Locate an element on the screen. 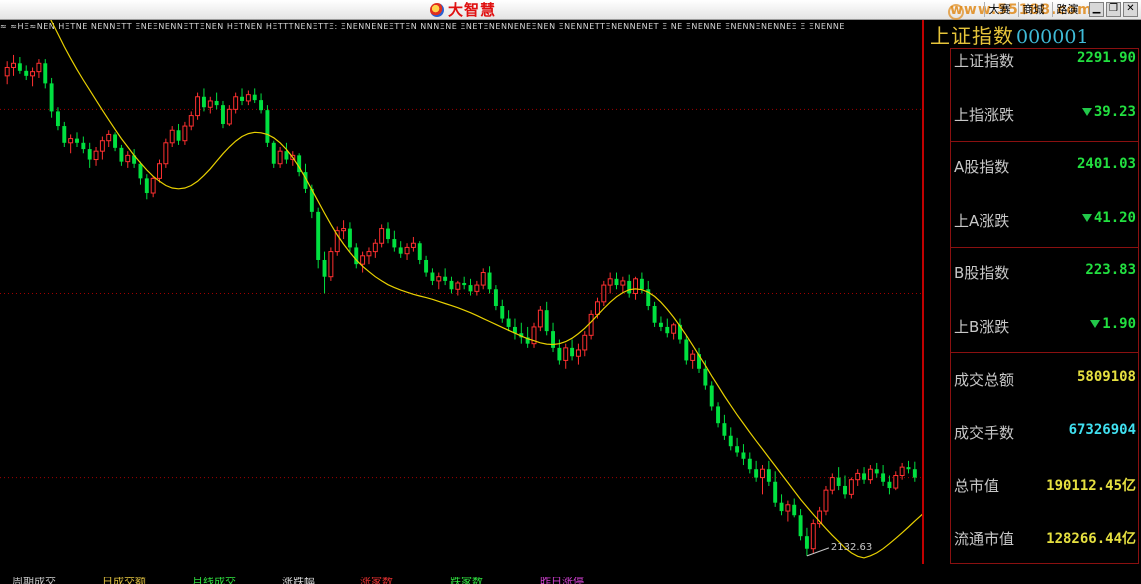 This screenshot has width=1141, height=584. indicator-tab: 涨家数 is located at coordinates (376, 580).